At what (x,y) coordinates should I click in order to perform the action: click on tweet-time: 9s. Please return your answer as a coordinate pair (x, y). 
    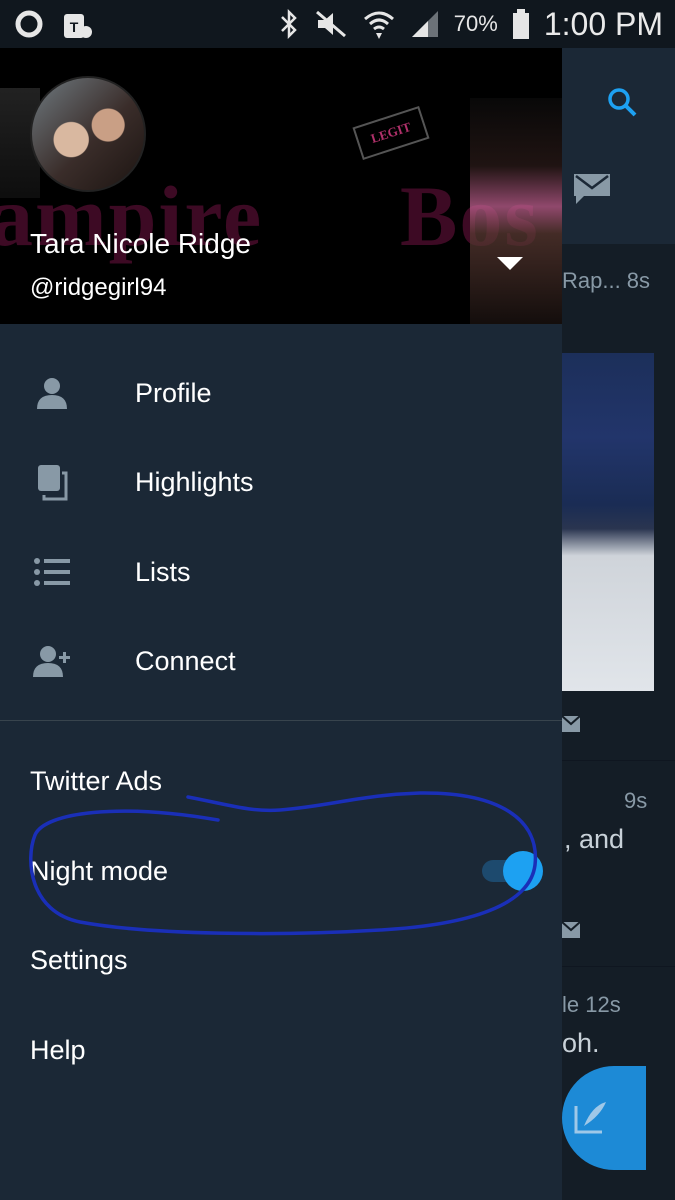
    Looking at the image, I should click on (636, 800).